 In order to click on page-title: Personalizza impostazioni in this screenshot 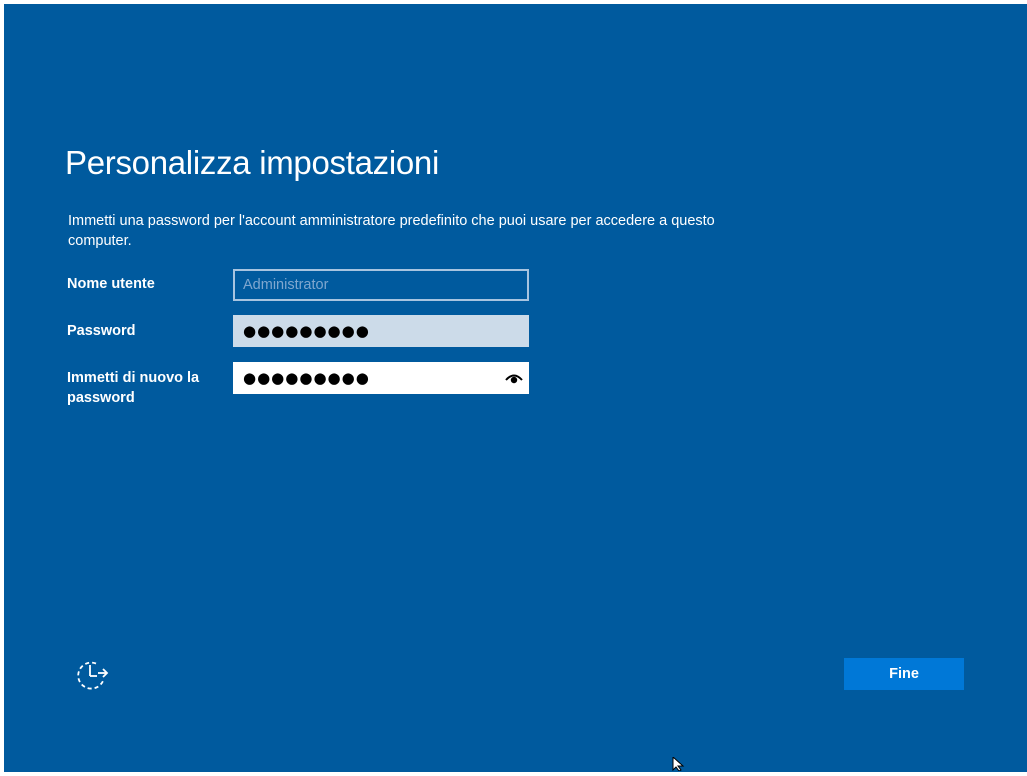, I will do `click(252, 162)`.